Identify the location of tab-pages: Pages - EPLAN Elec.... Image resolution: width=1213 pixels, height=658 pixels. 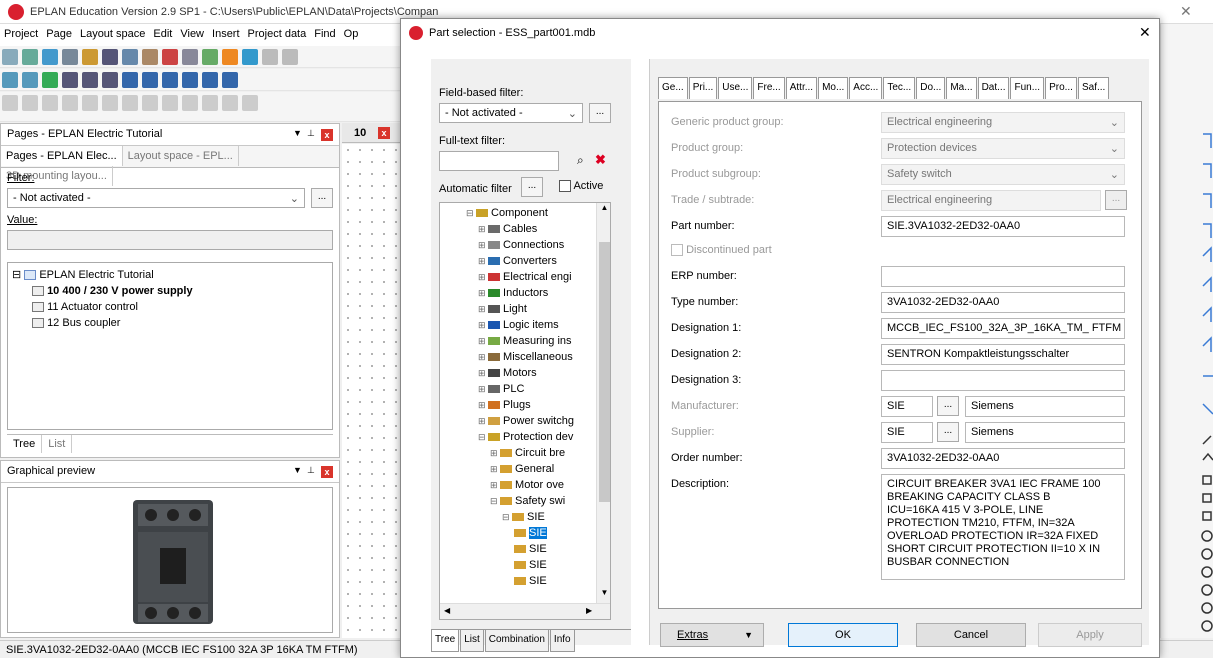
(62, 156).